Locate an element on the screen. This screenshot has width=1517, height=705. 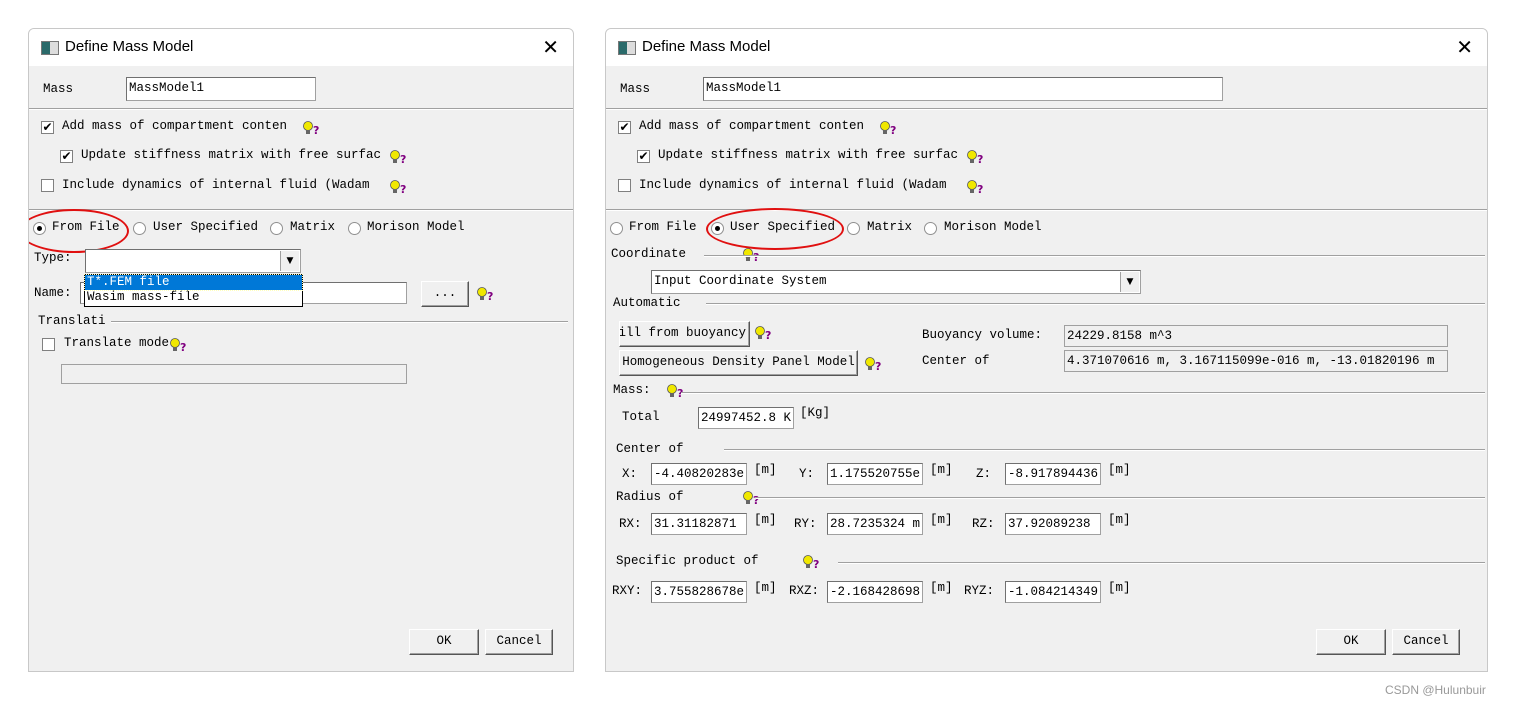
unit-label: [Kg] is located at coordinates (815, 413).